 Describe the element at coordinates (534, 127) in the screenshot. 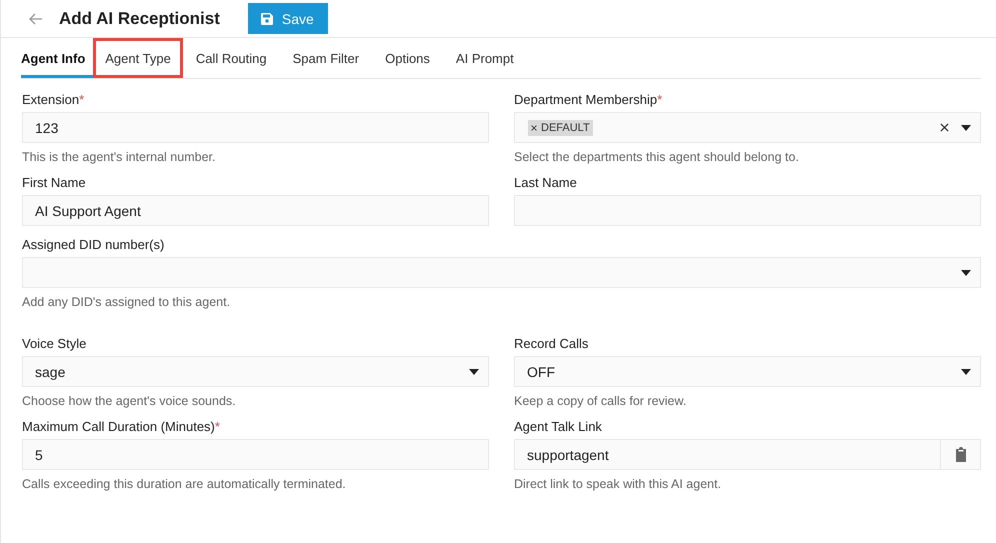

I see `remove-tag-icon` at that location.